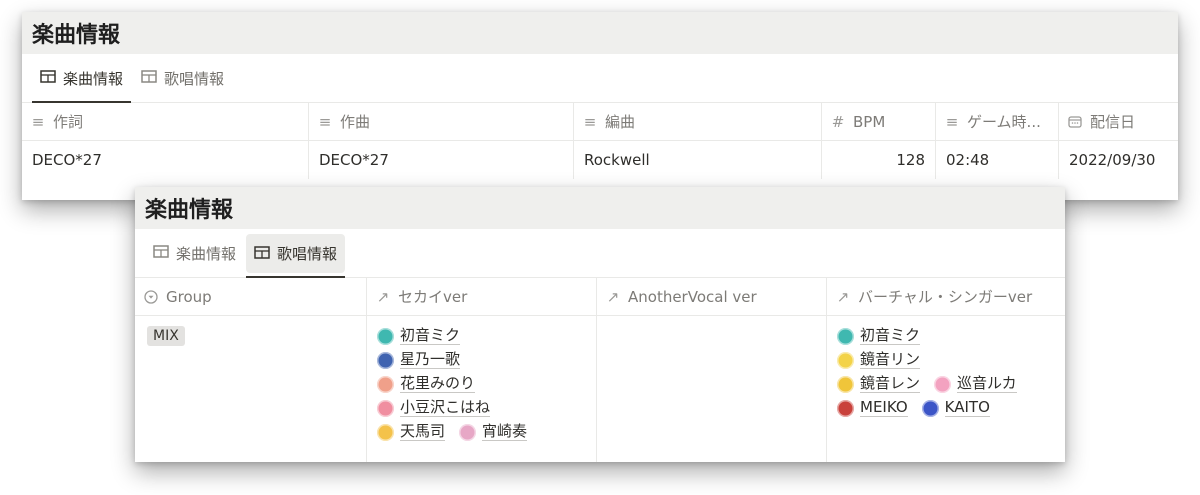 The height and width of the screenshot is (495, 1200). What do you see at coordinates (430, 359) in the screenshot?
I see `singer-name: 星乃一歌` at bounding box center [430, 359].